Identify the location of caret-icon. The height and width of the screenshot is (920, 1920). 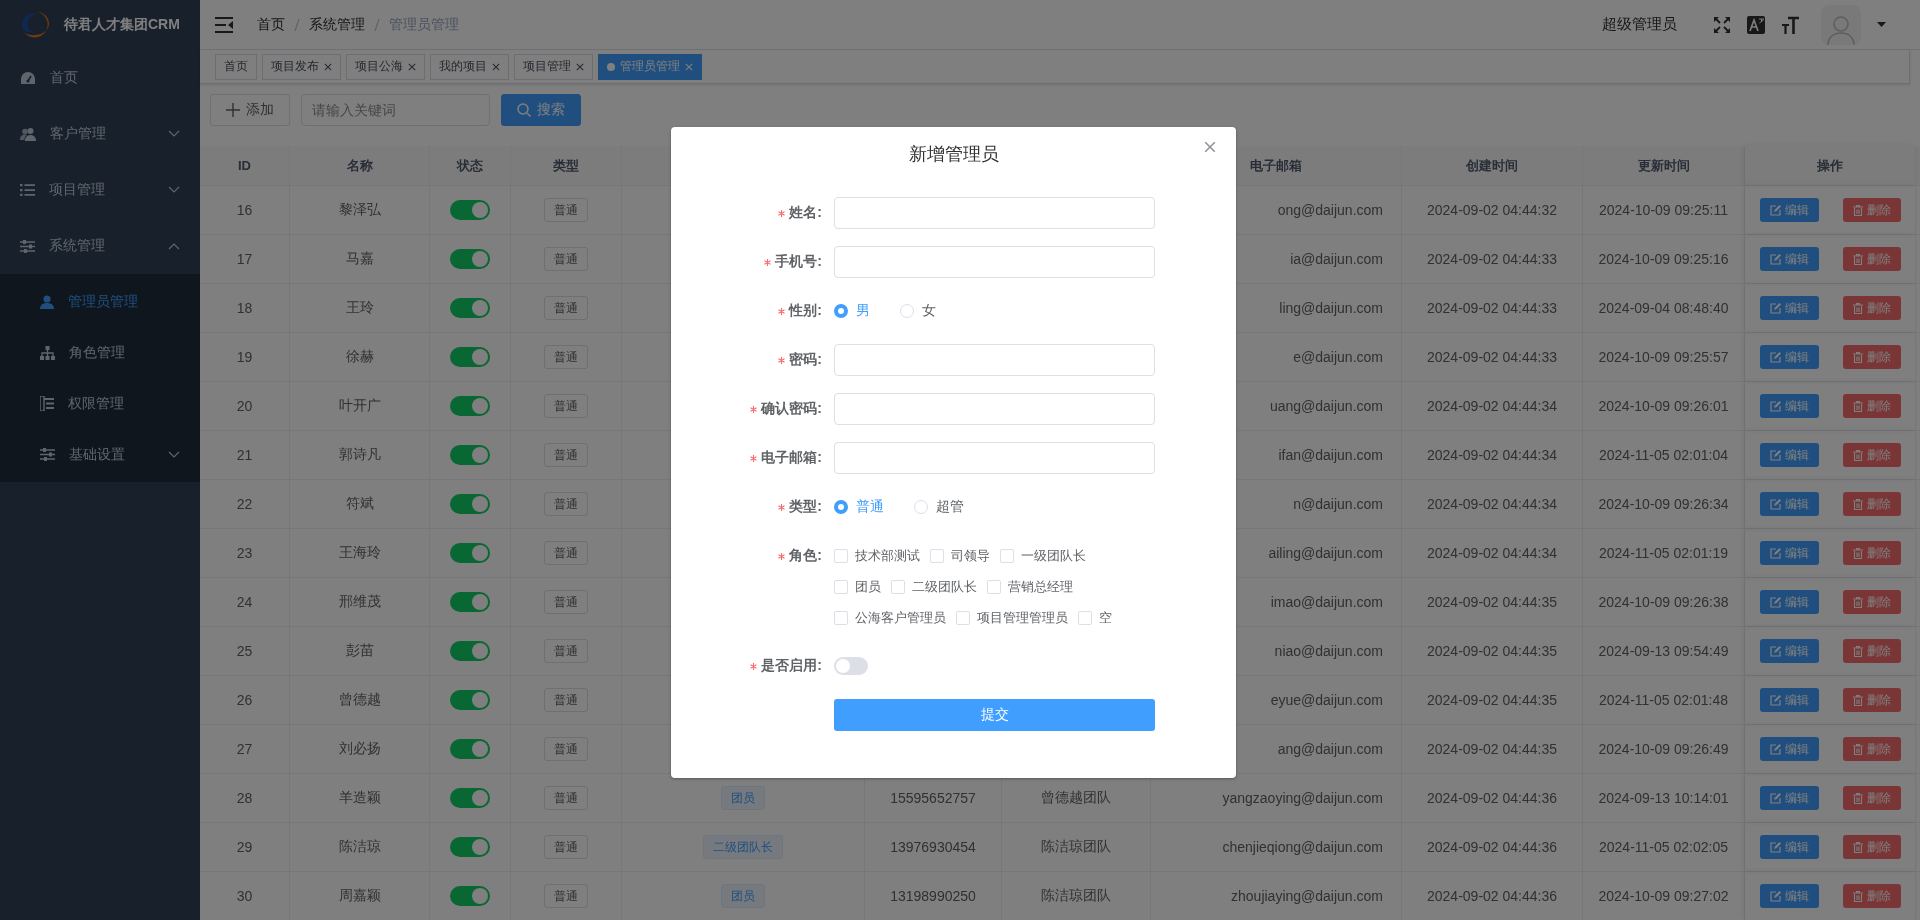
(1881, 24).